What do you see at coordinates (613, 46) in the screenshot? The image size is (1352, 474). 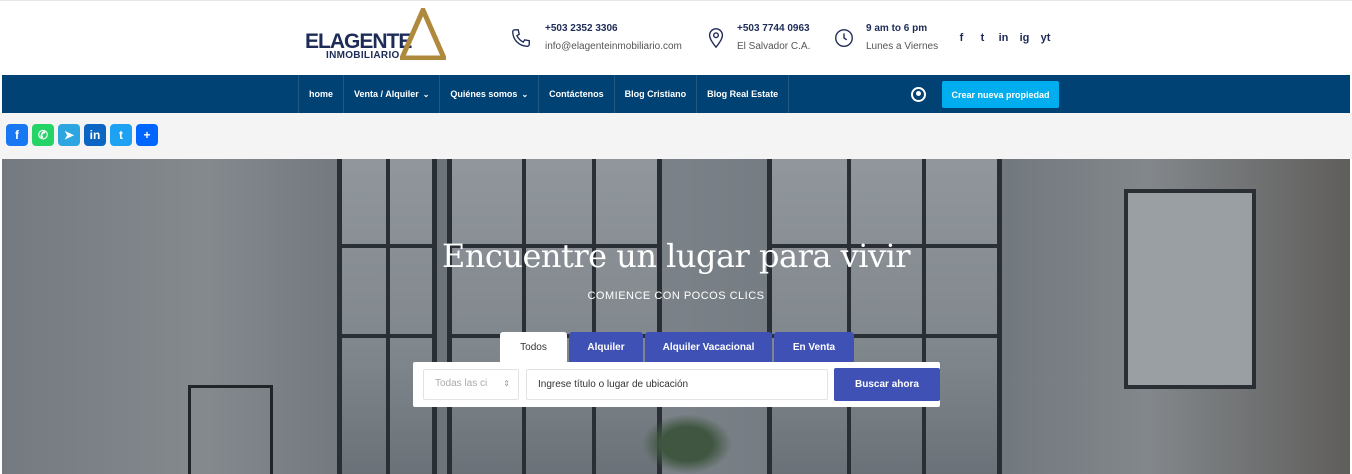 I see `email-address: info@elagenteinmobiliario.com` at bounding box center [613, 46].